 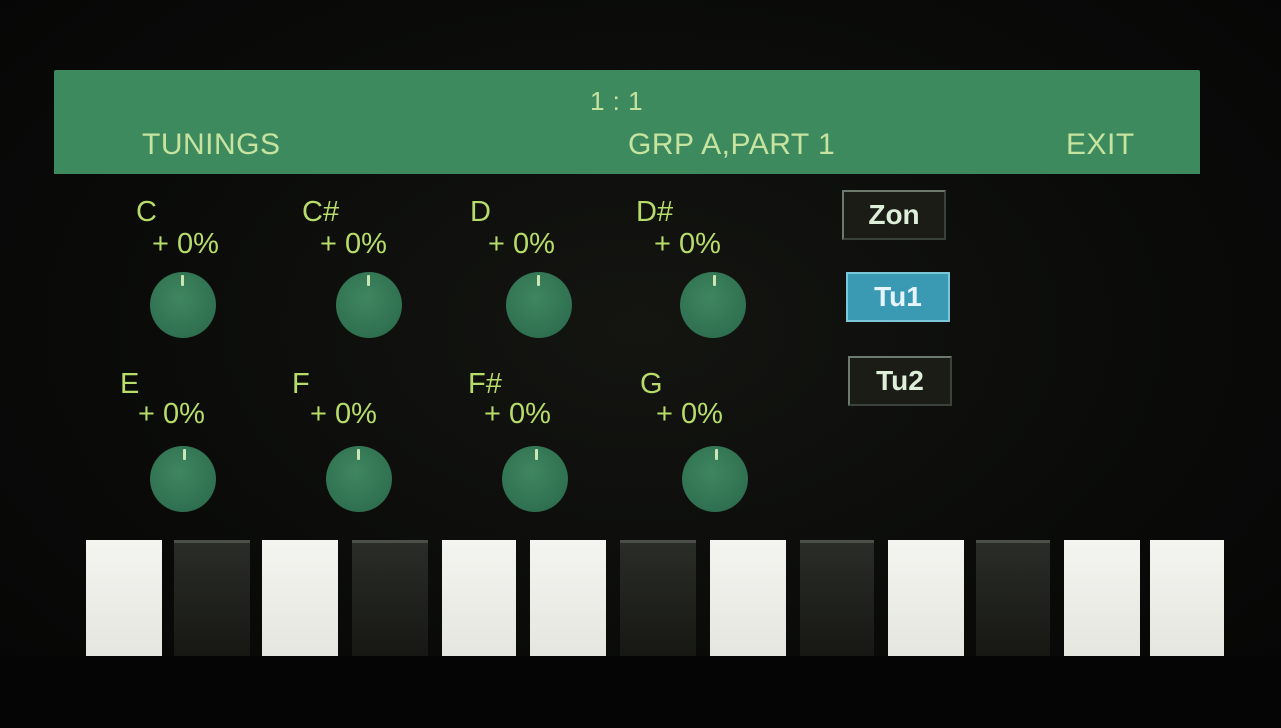 I want to click on note-label-fsharp: F#, so click(x=485, y=384).